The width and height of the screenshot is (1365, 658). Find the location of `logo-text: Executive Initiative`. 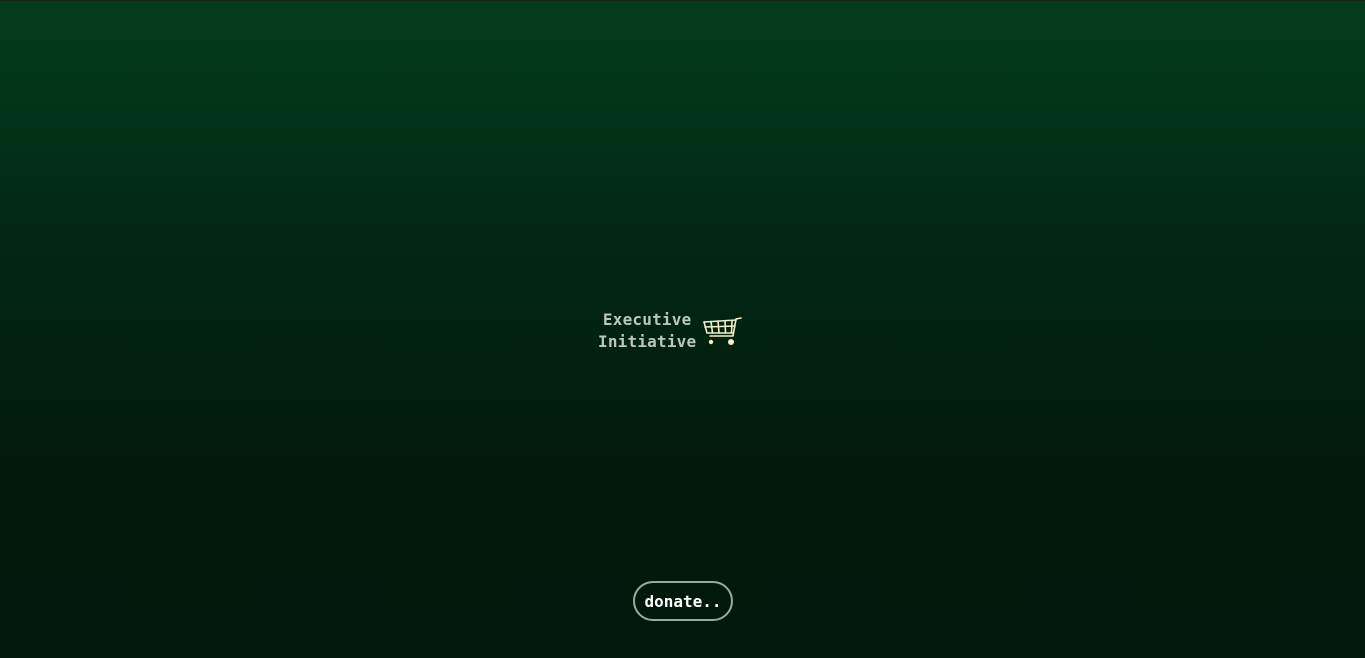

logo-text: Executive Initiative is located at coordinates (647, 331).